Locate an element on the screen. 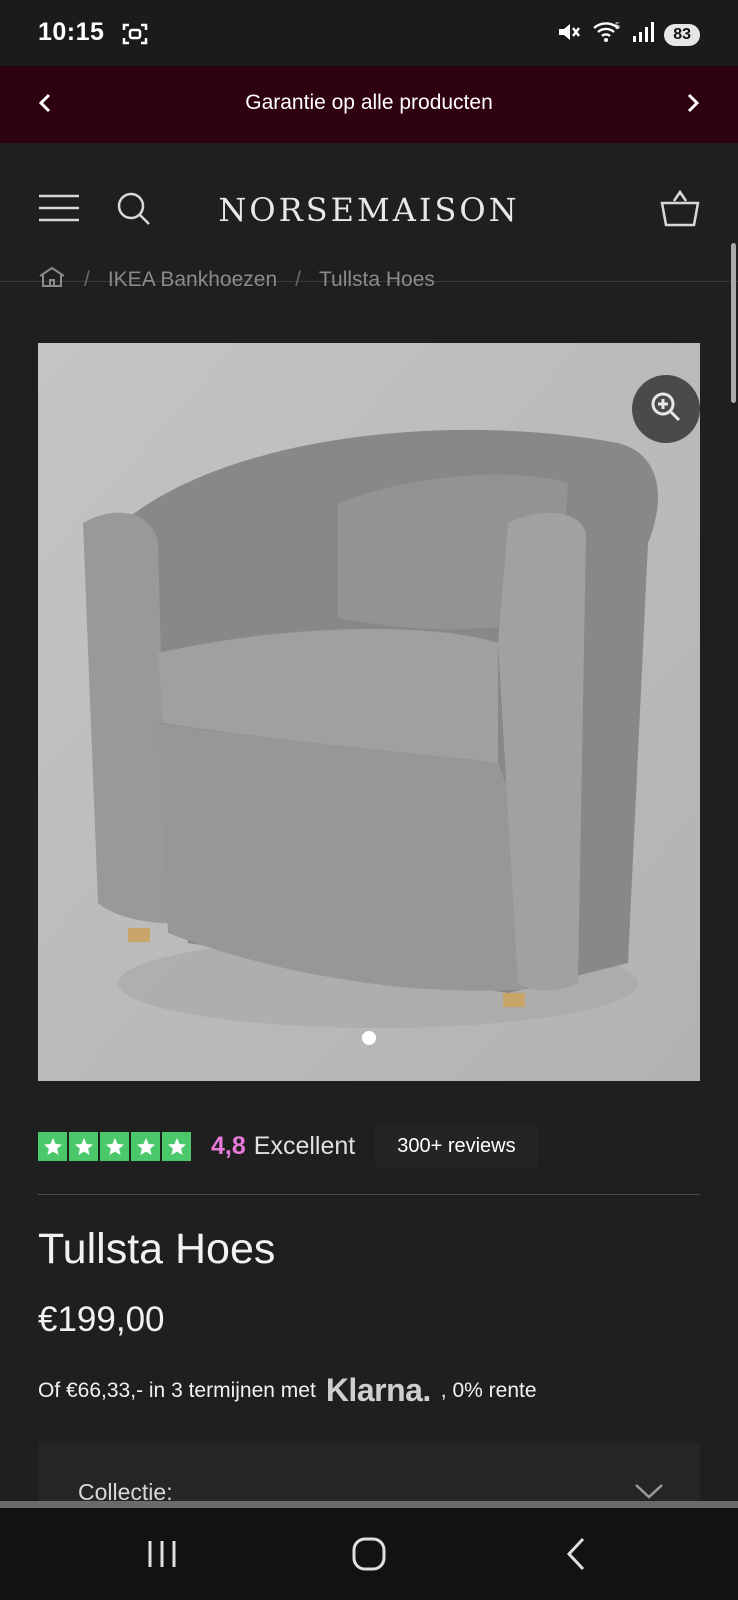 Image resolution: width=738 pixels, height=1600 pixels. signal-icon is located at coordinates (643, 34).